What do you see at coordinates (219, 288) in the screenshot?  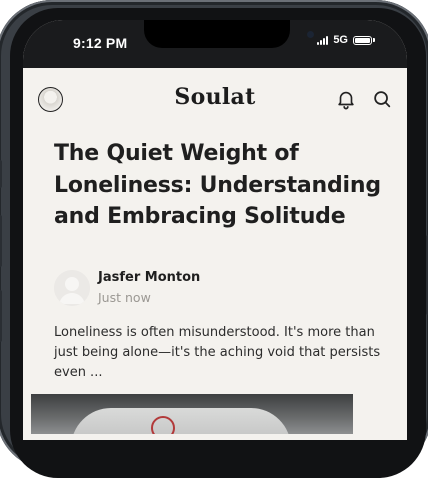 I see `author-row: Jasfer Monton Just now` at bounding box center [219, 288].